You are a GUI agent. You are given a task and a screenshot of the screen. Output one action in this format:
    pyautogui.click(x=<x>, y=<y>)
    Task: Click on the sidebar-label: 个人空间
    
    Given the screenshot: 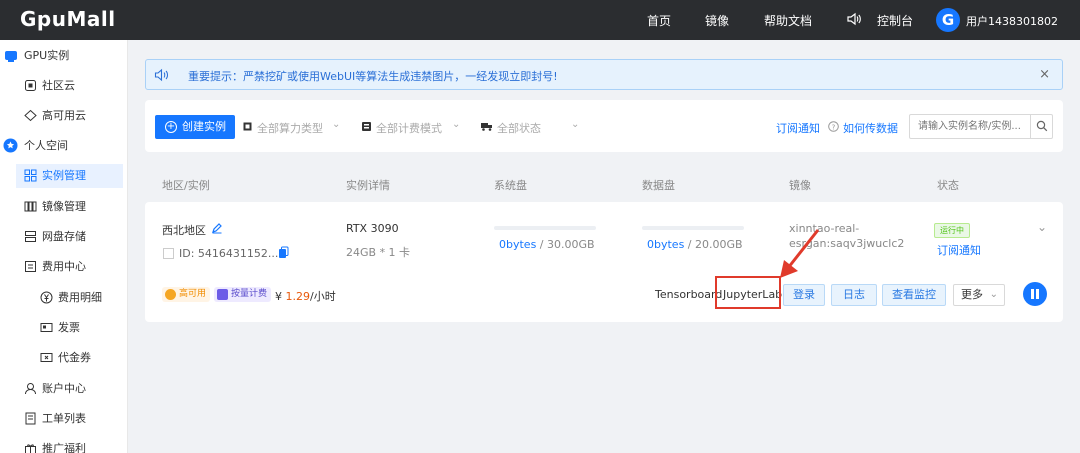 What is the action you would take?
    pyautogui.click(x=46, y=145)
    